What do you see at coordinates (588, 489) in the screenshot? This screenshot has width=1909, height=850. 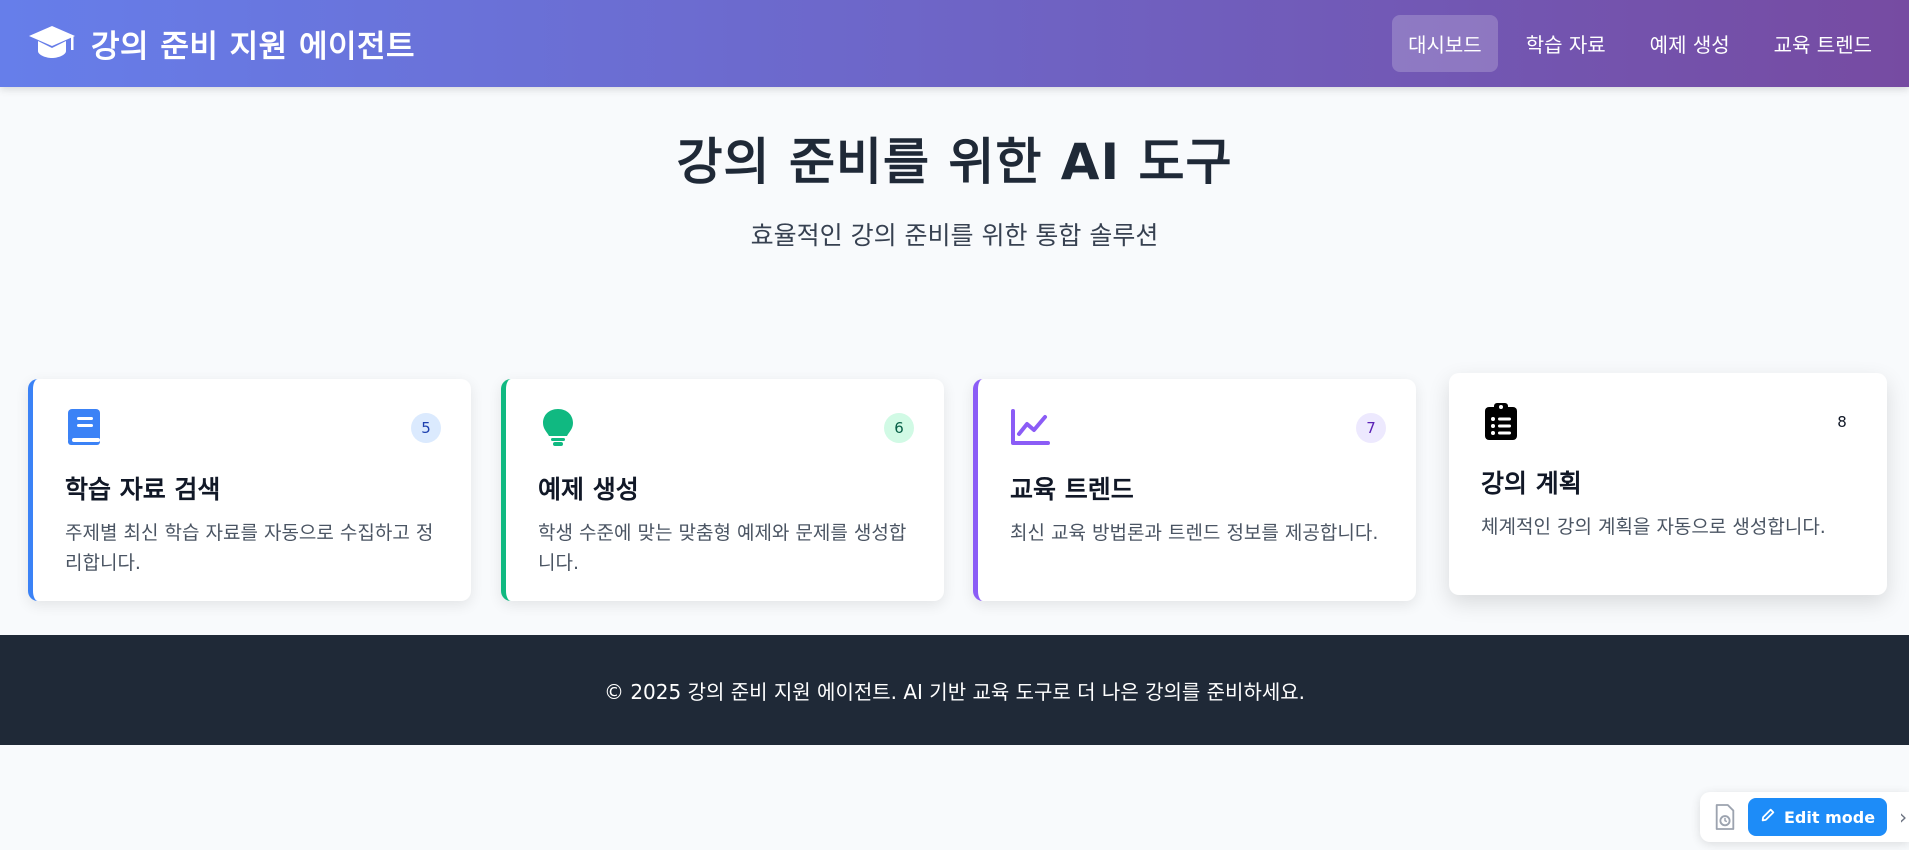 I see `card-title: 예제 생성` at bounding box center [588, 489].